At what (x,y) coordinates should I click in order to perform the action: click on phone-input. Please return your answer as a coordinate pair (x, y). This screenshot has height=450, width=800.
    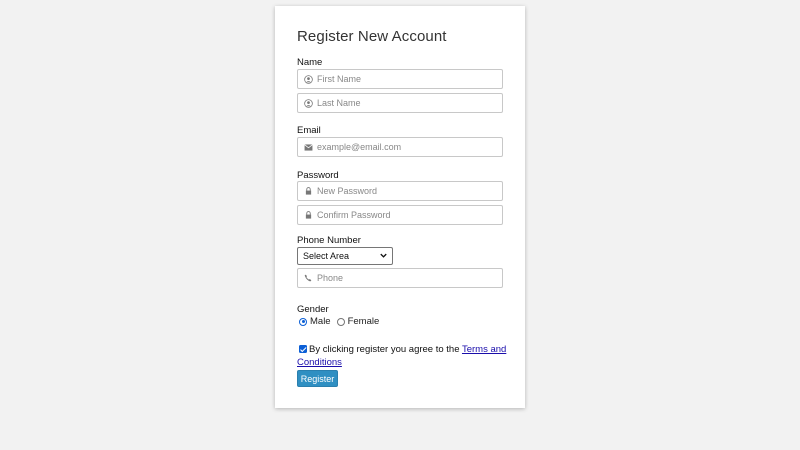
    Looking at the image, I should click on (406, 278).